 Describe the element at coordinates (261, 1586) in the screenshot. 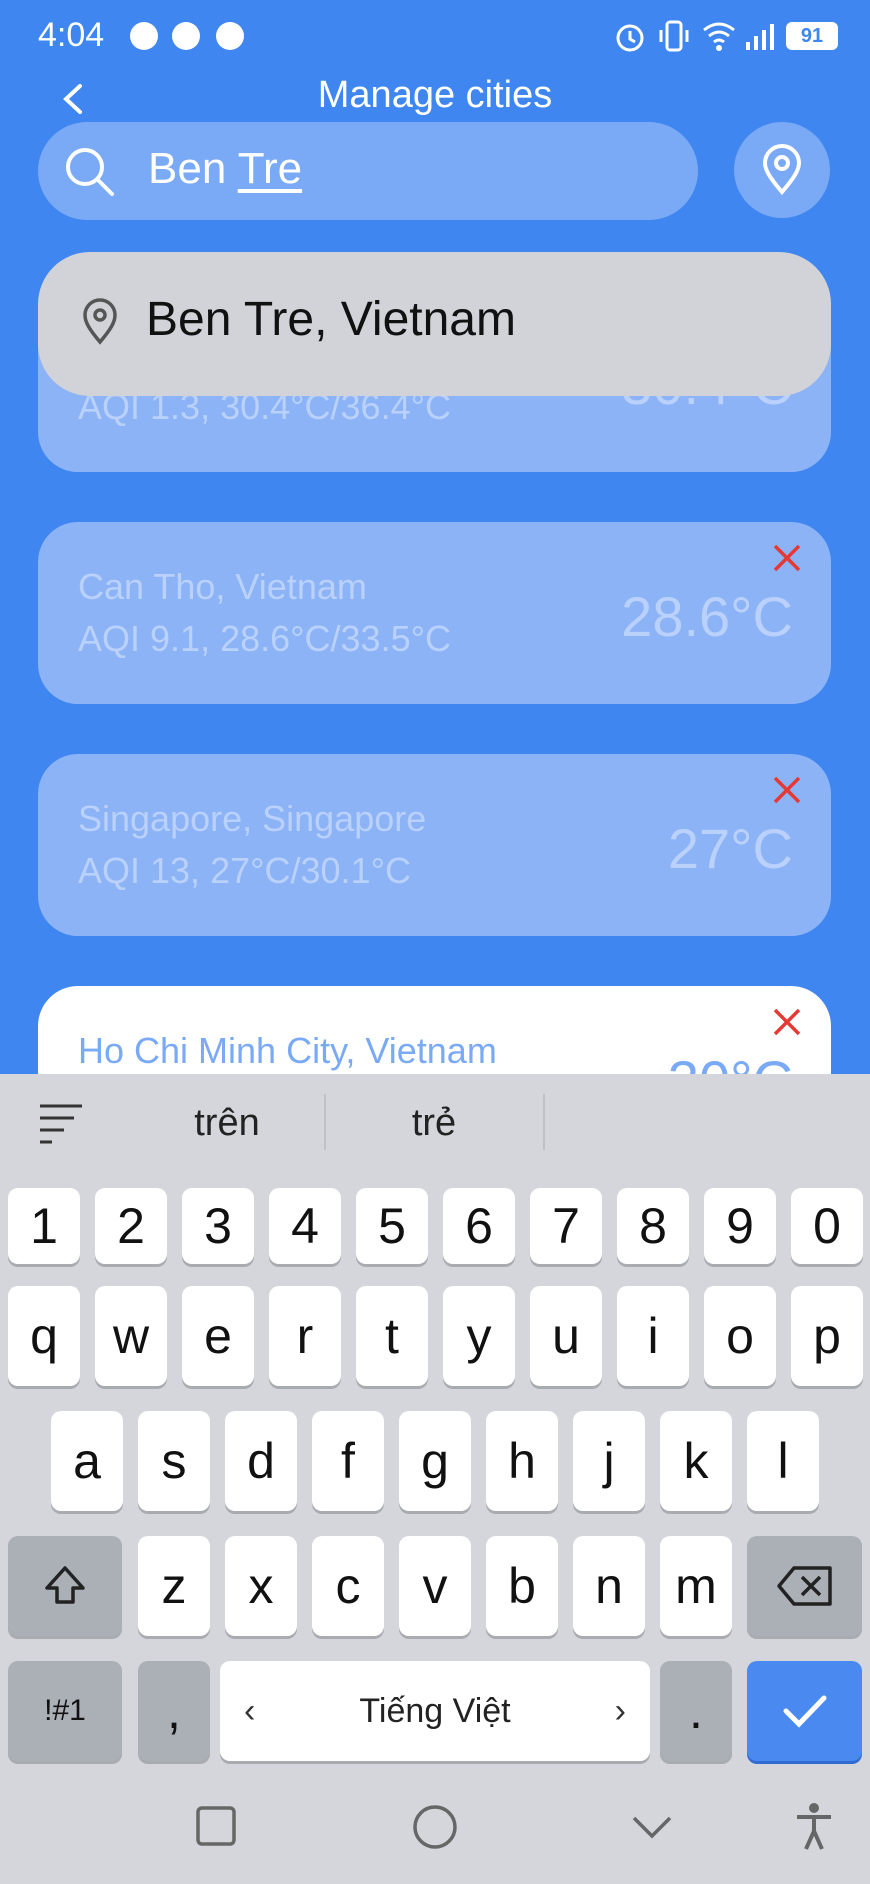

I see `key-x: x` at that location.